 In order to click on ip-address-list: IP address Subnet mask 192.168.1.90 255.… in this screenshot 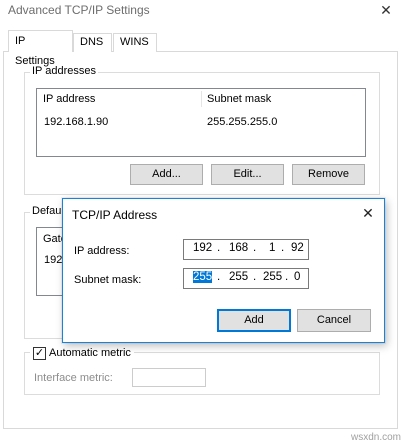, I will do `click(201, 122)`.